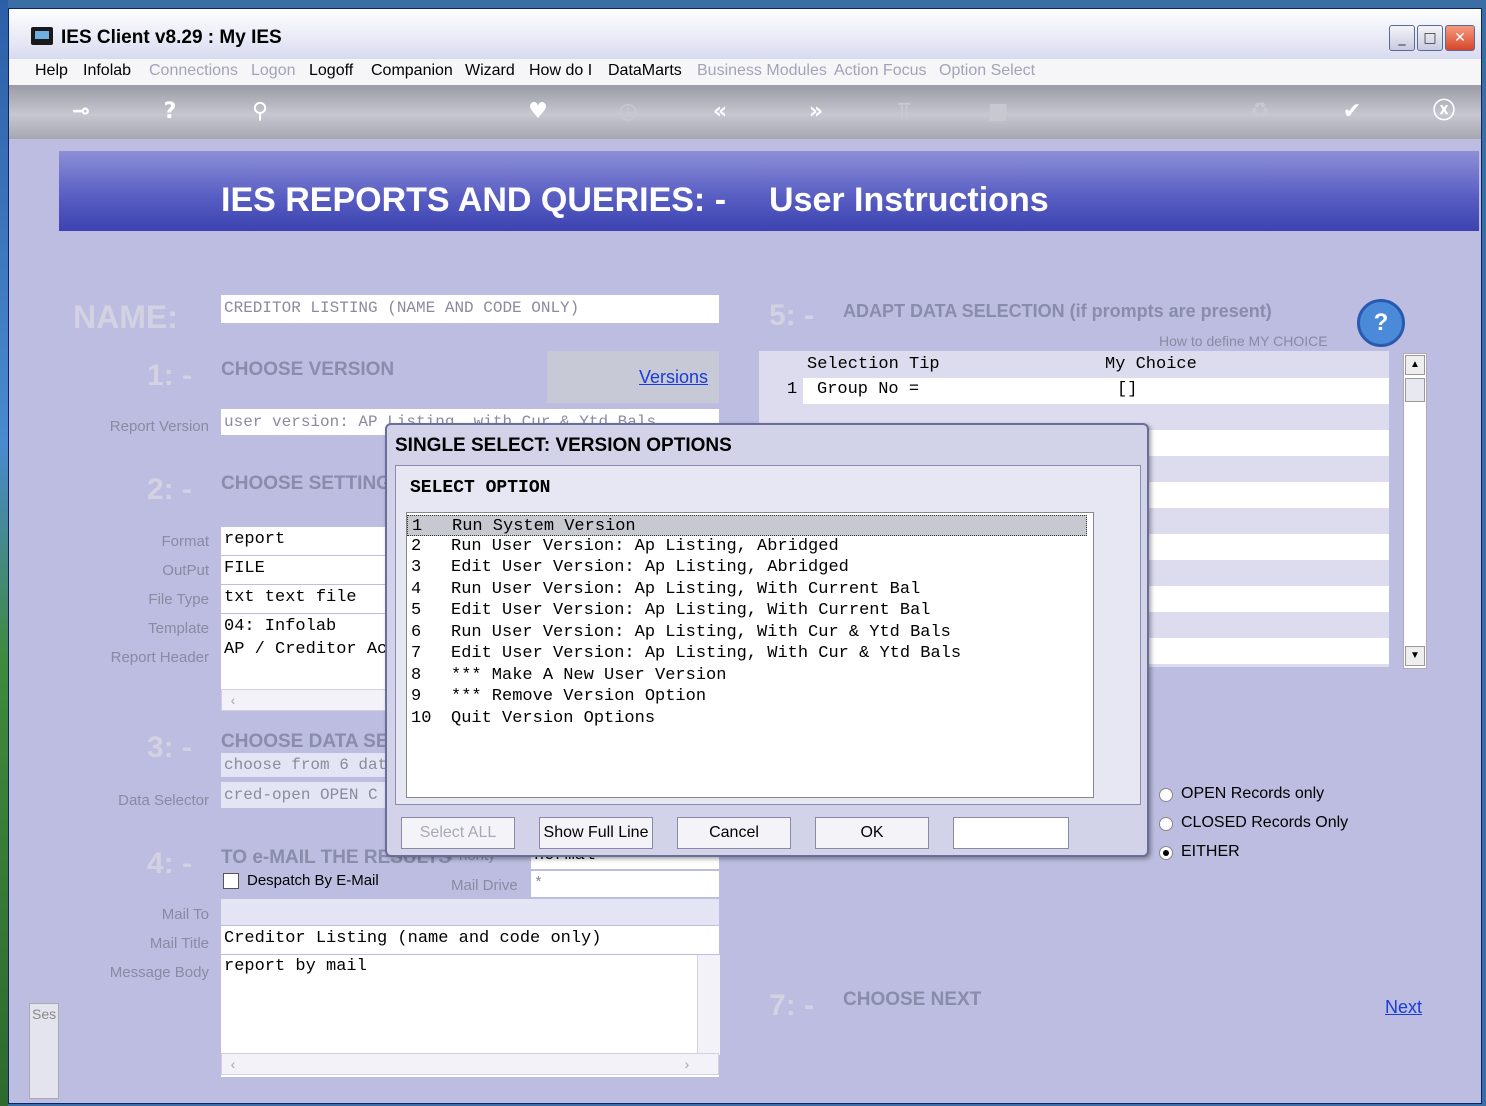 This screenshot has width=1486, height=1106. I want to click on rewind-icon: «, so click(720, 112).